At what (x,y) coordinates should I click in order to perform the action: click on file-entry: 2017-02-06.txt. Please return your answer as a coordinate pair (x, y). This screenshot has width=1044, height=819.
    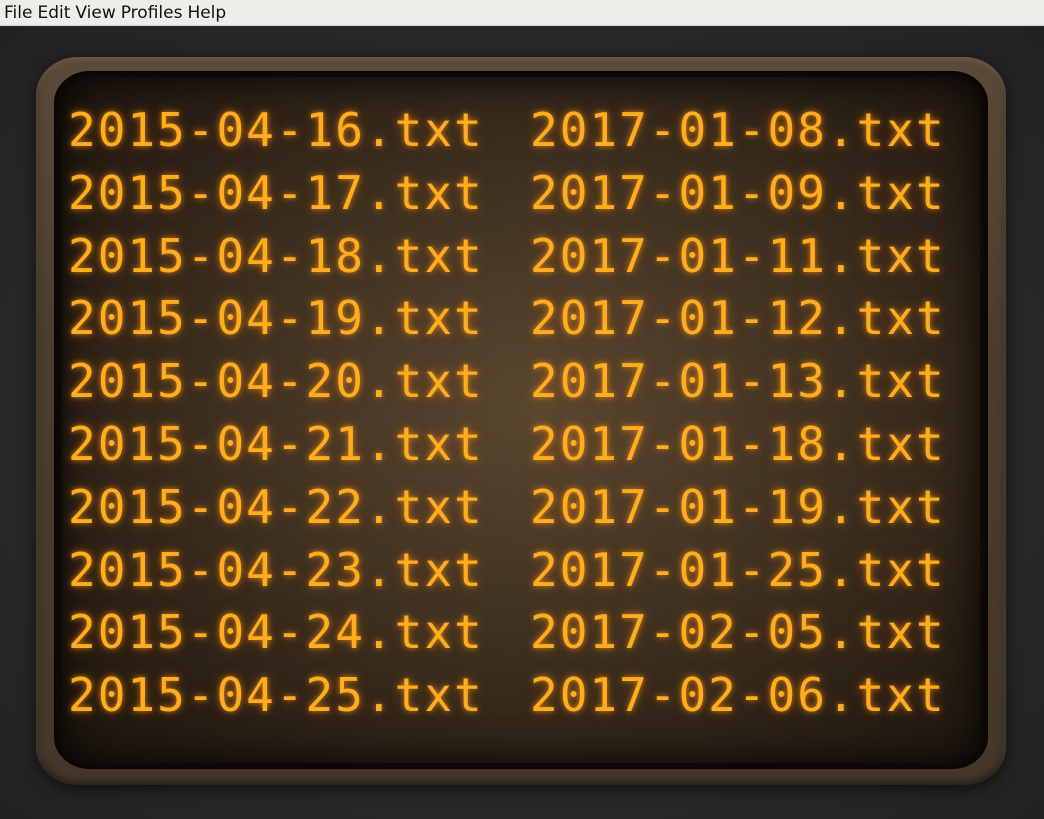
    Looking at the image, I should click on (738, 695).